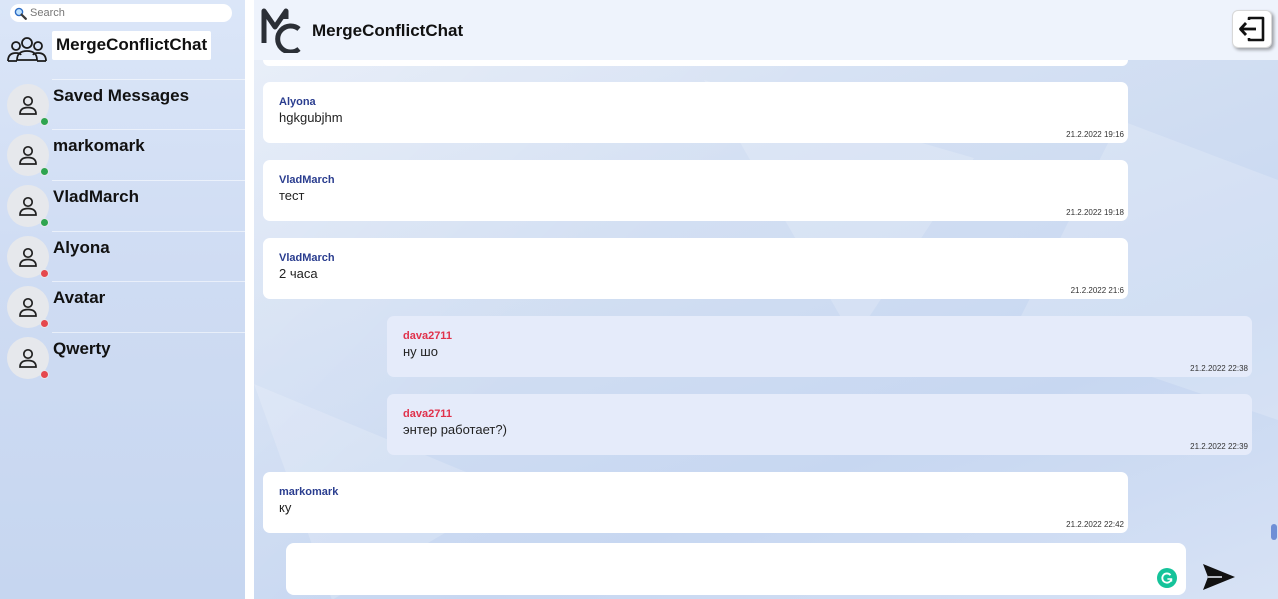 This screenshot has height=599, width=1278. I want to click on chat-name: Alyona, so click(81, 247).